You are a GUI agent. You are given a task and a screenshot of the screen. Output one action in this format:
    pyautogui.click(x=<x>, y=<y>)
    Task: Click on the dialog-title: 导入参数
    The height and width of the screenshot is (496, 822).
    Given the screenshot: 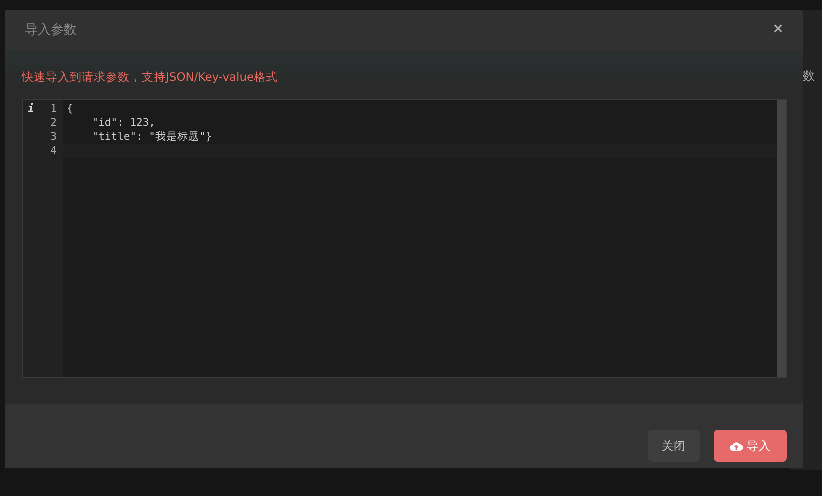 What is the action you would take?
    pyautogui.click(x=51, y=30)
    